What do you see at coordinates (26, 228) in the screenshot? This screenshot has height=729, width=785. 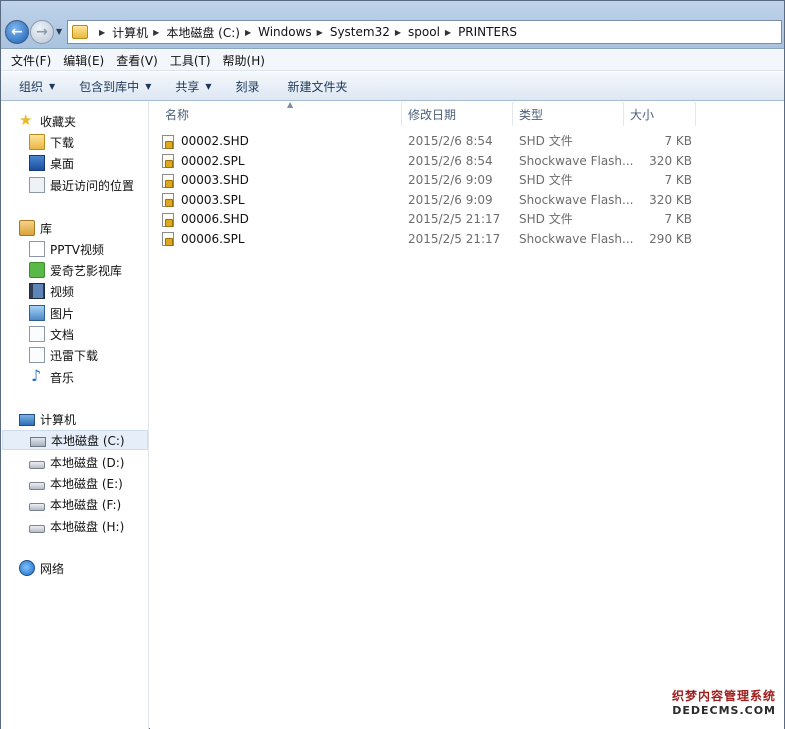 I see `nav-libraries: 库` at bounding box center [26, 228].